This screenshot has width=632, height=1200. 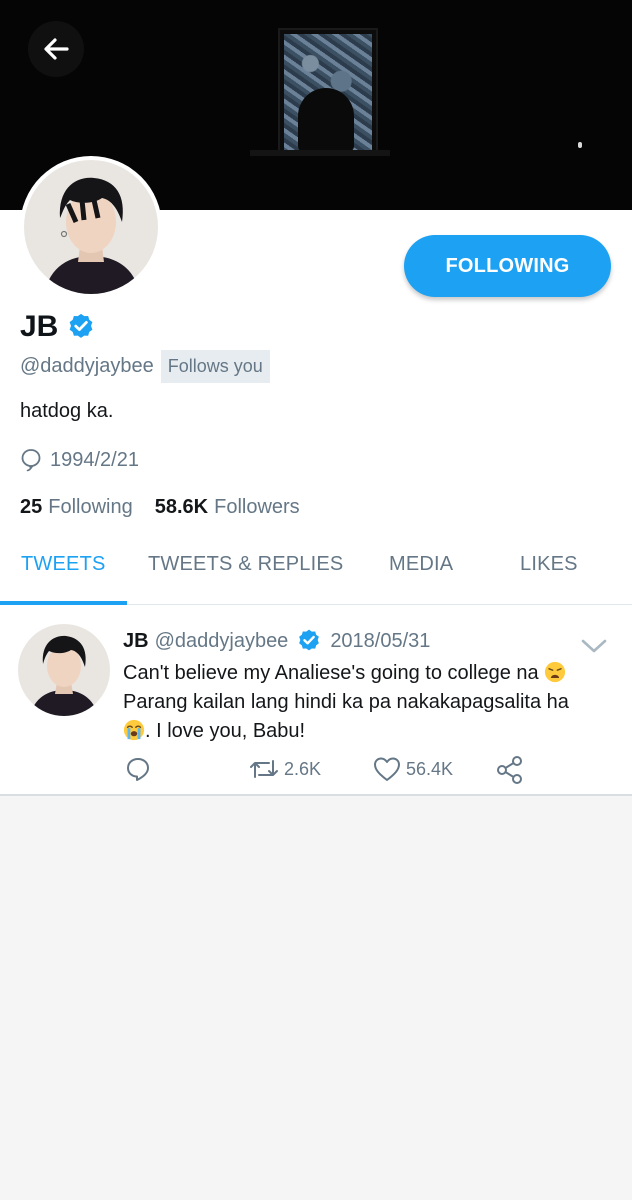 I want to click on retweet-count: 2.6K, so click(x=303, y=768).